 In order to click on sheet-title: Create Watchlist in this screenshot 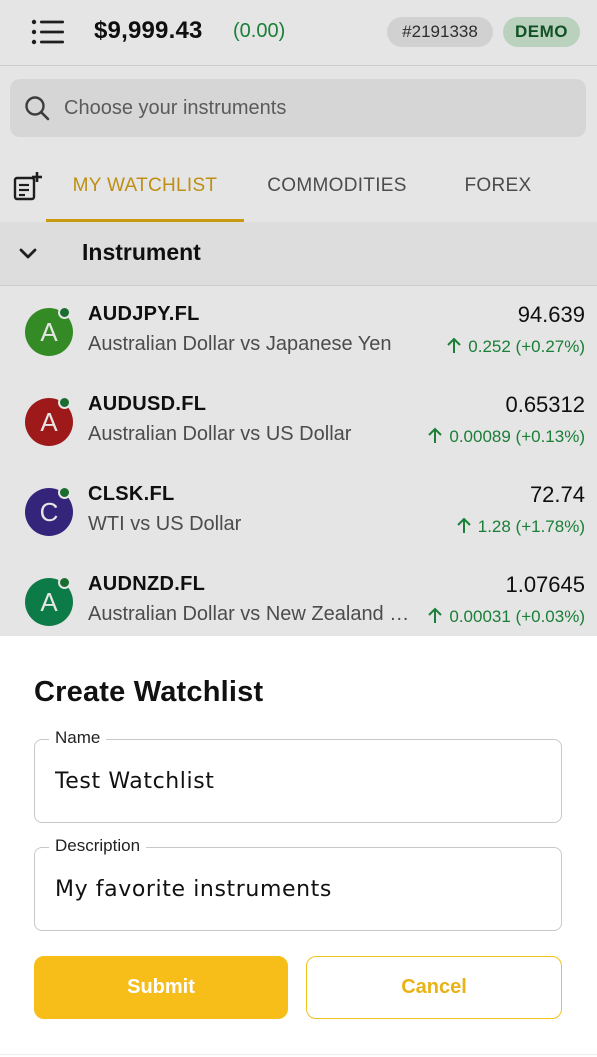, I will do `click(149, 692)`.